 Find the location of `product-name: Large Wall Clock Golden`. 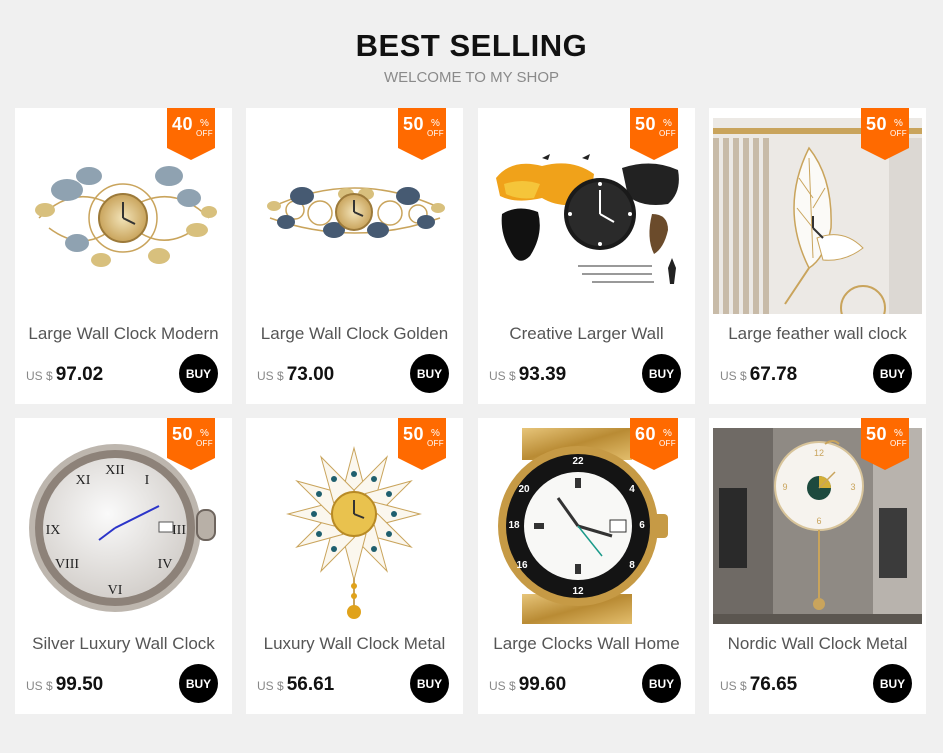

product-name: Large Wall Clock Golden is located at coordinates (354, 335).